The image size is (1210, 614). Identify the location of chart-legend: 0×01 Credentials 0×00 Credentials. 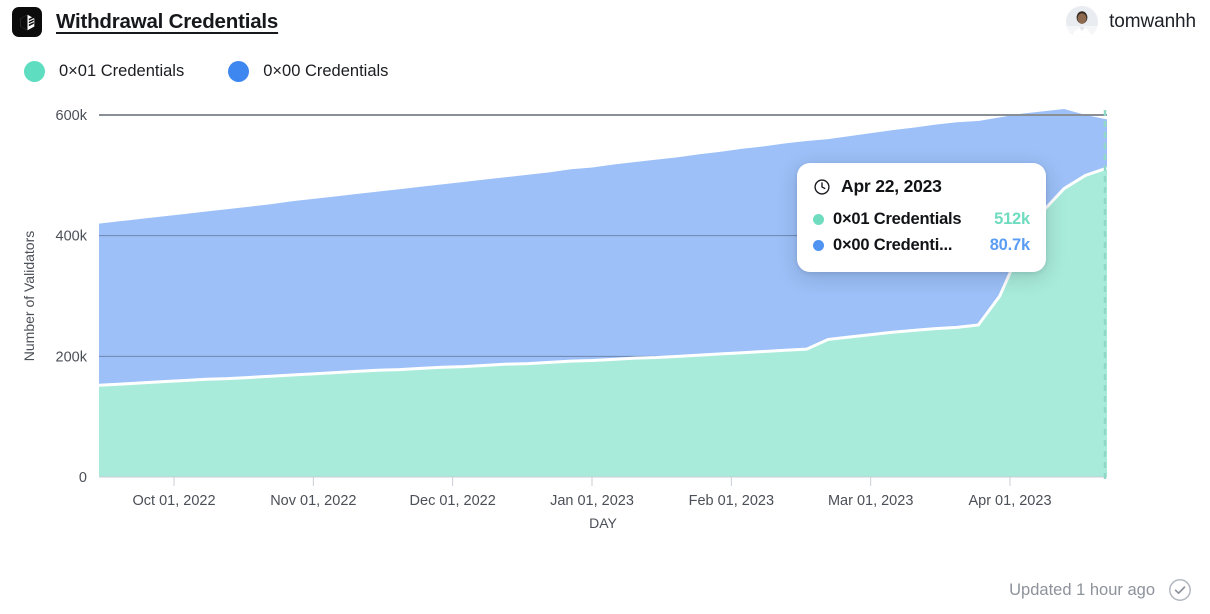
(206, 71).